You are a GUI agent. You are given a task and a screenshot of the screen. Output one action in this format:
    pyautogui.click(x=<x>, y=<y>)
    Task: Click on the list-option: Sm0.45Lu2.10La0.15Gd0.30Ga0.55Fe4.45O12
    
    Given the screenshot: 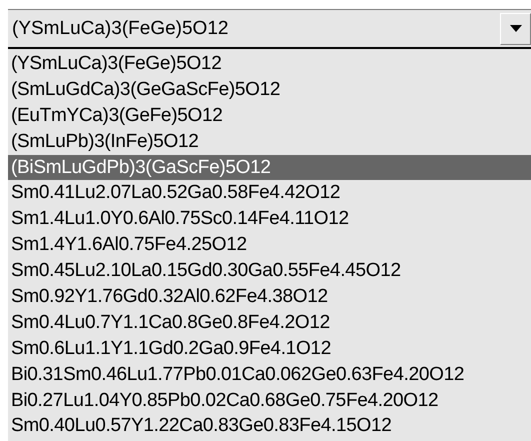 What is the action you would take?
    pyautogui.click(x=269, y=271)
    